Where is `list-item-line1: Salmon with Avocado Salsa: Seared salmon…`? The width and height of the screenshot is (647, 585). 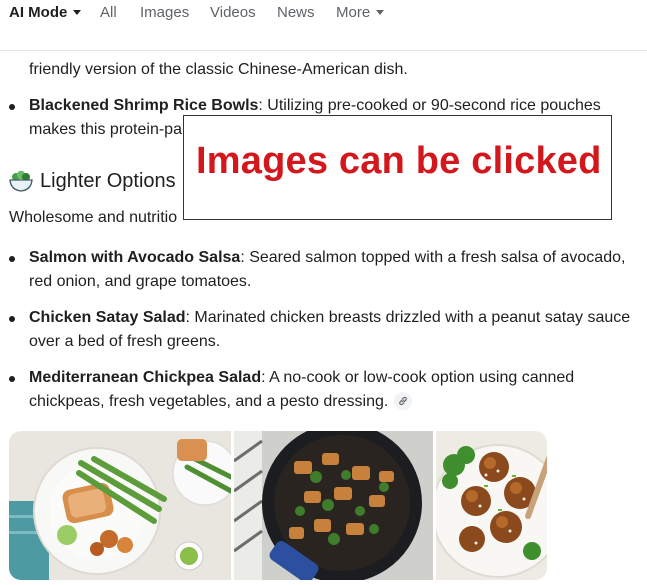 list-item-line1: Salmon with Avocado Salsa: Seared salmon… is located at coordinates (327, 258).